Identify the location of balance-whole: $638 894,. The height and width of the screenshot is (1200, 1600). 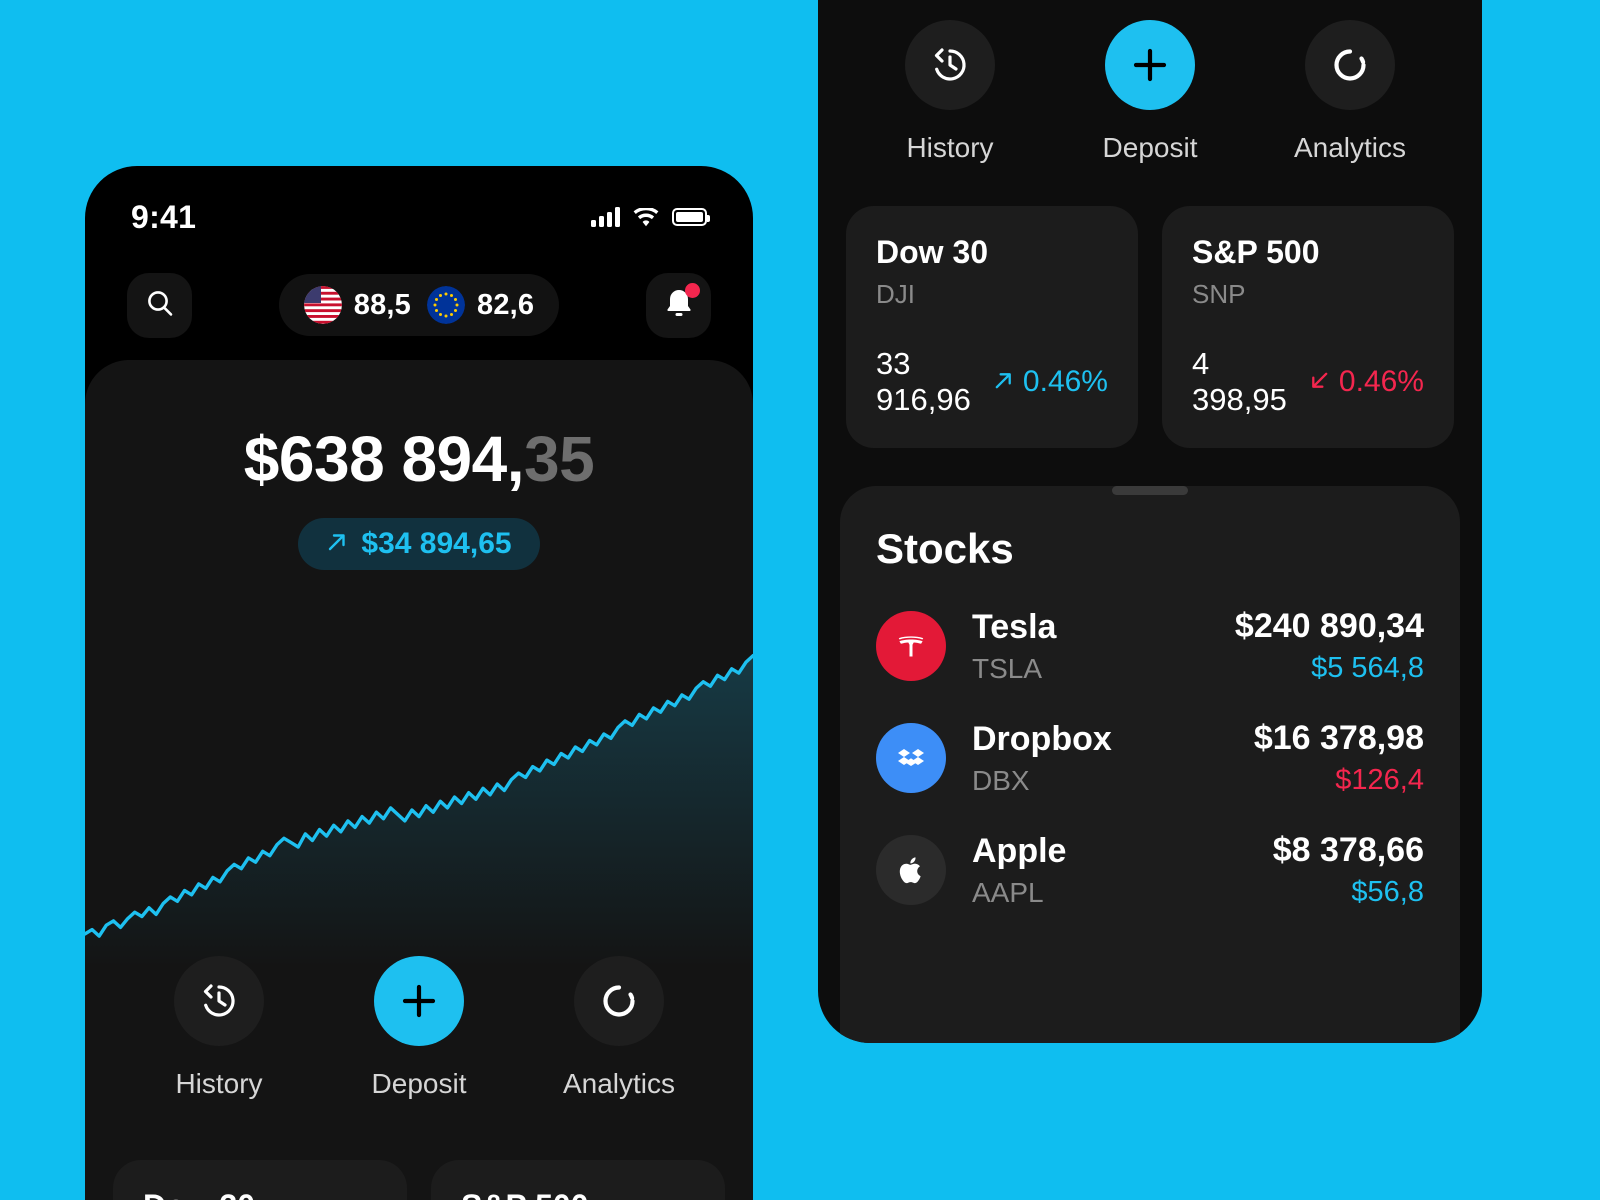
(384, 459).